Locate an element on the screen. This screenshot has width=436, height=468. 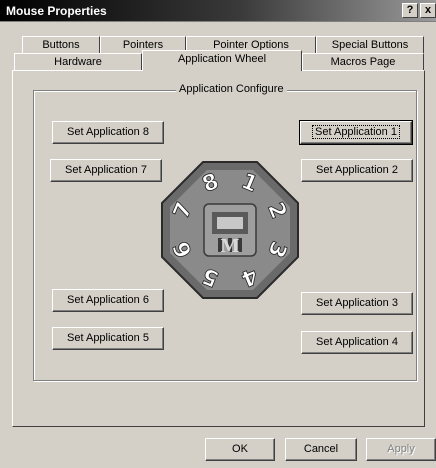
wheel-logo-letter: M is located at coordinates (230, 246).